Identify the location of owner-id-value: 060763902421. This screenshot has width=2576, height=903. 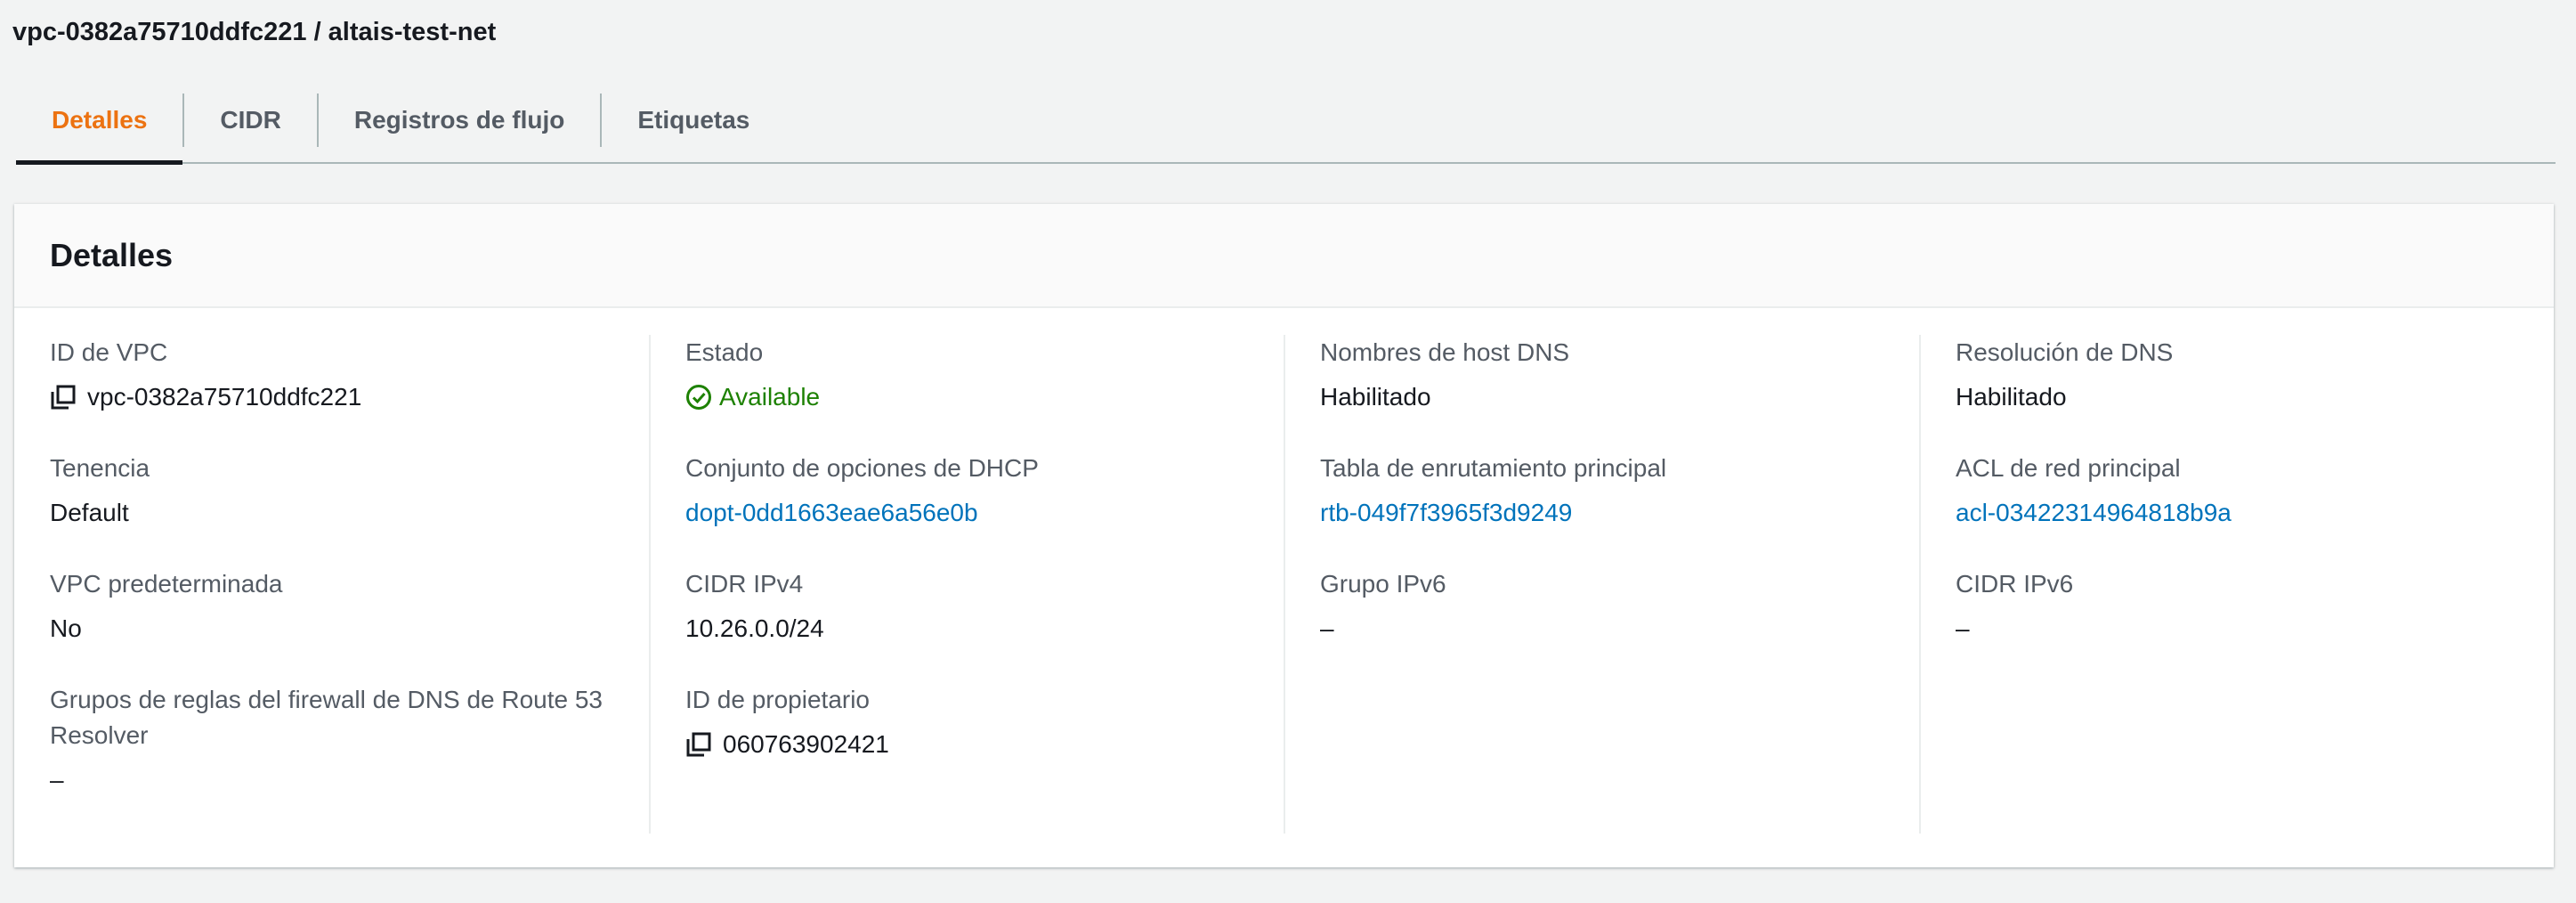
(806, 744).